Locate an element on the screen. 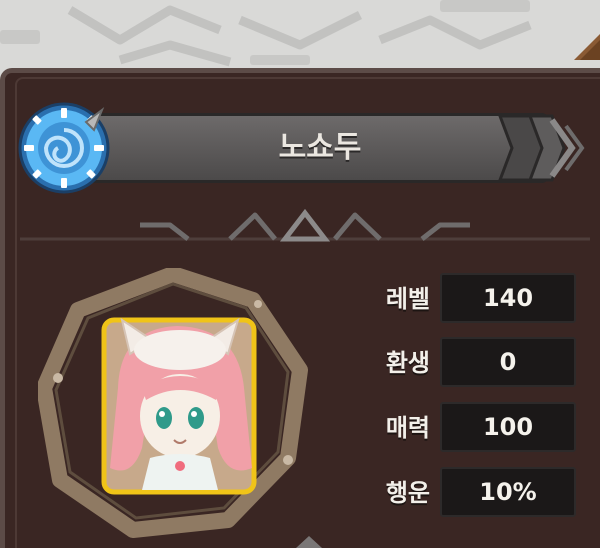 The image size is (600, 548). stat-label-level: 레벨 is located at coordinates (407, 299).